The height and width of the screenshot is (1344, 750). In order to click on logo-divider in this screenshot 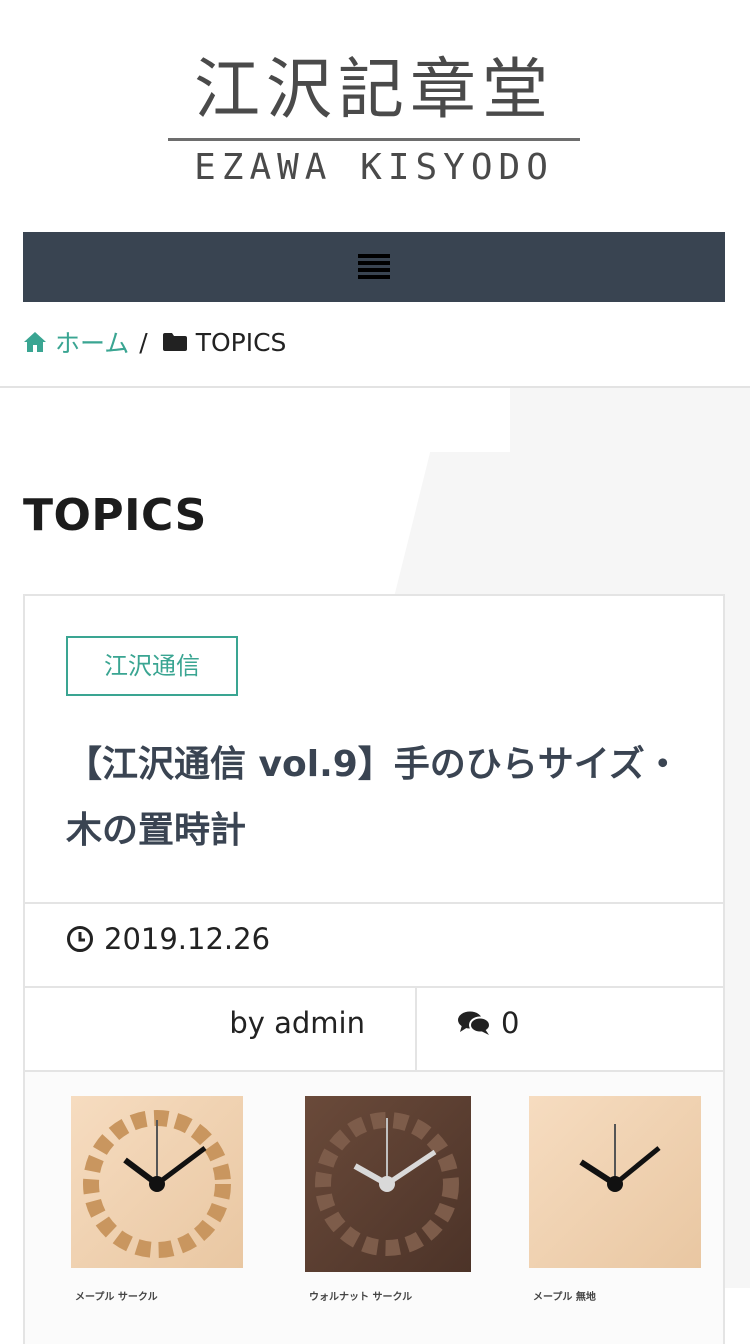, I will do `click(374, 139)`.